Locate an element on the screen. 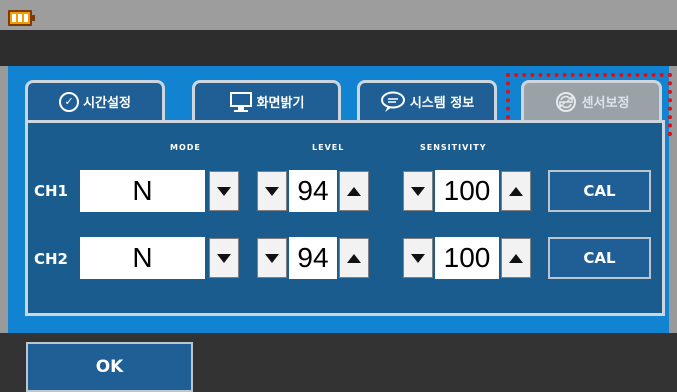 The image size is (677, 392). monitor-icon is located at coordinates (240, 101).